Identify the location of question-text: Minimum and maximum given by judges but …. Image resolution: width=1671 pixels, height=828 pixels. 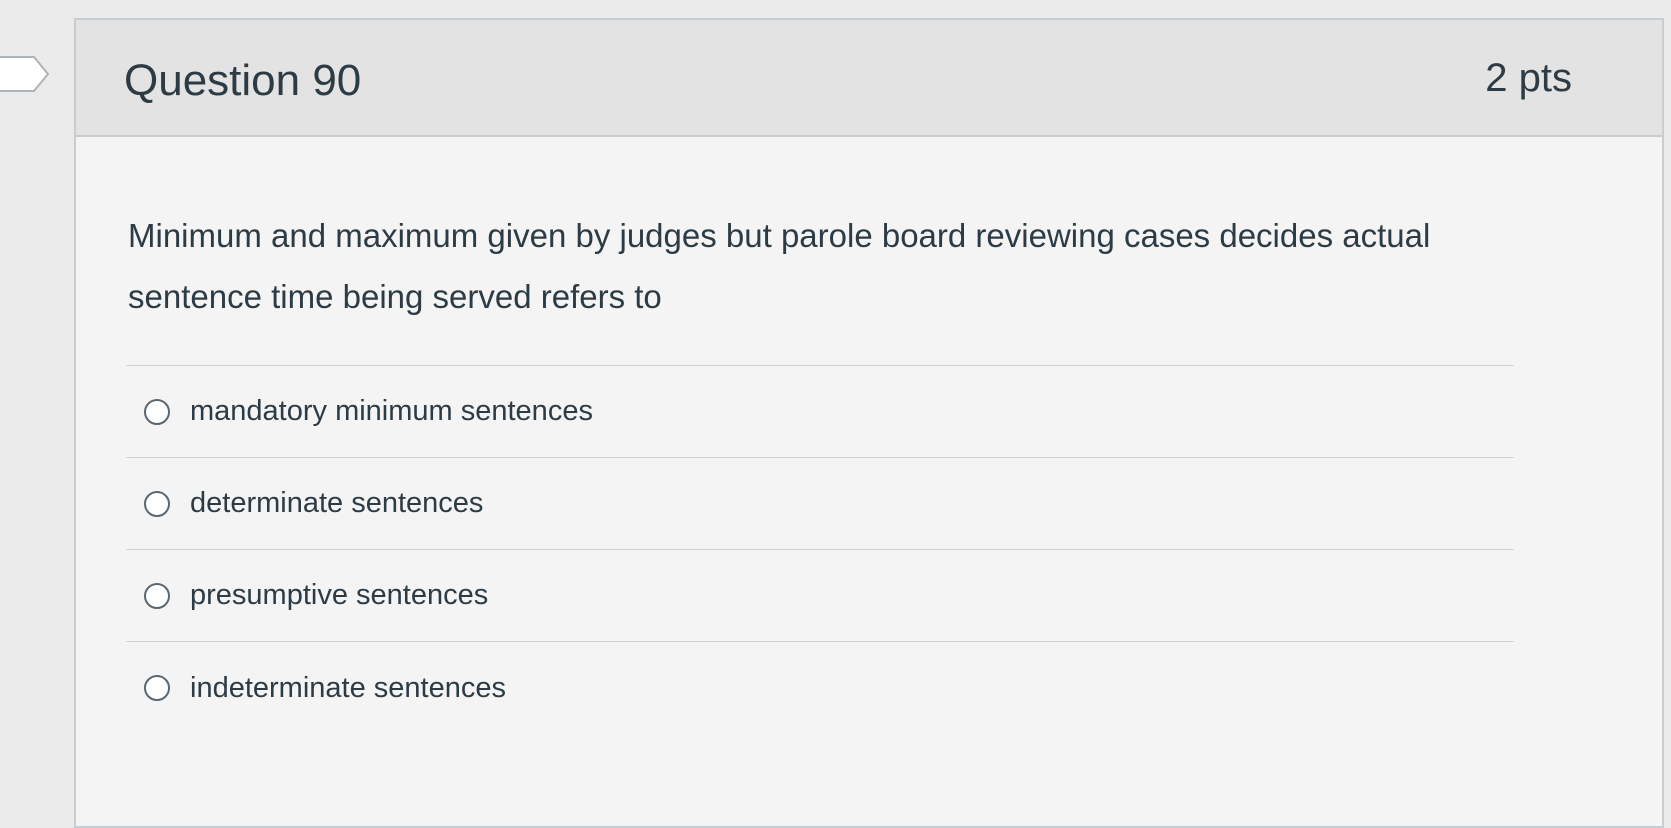
(779, 266).